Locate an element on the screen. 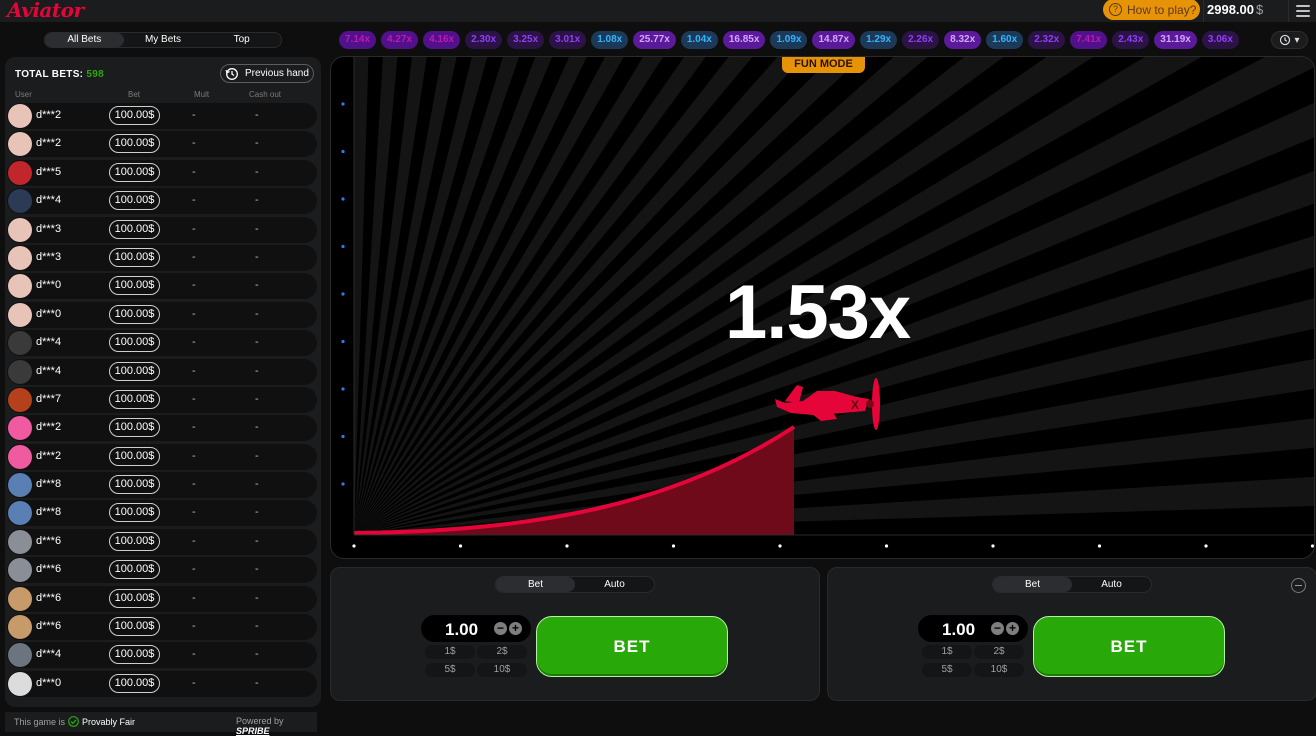 Image resolution: width=1316 pixels, height=736 pixels. history-multiplier: 4.27x is located at coordinates (400, 40).